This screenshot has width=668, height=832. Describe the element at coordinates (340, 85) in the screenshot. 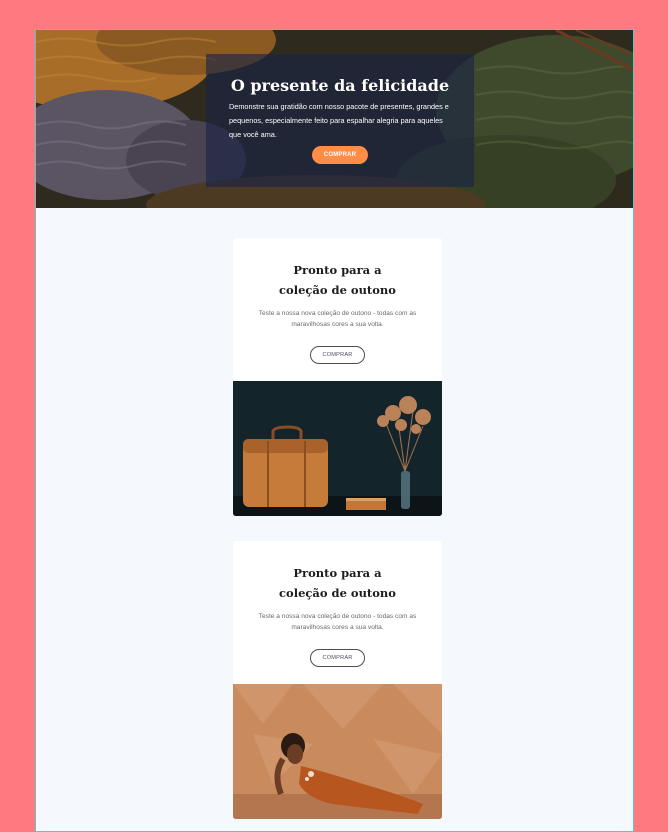

I see `hero-title: O presente da felicidade` at that location.